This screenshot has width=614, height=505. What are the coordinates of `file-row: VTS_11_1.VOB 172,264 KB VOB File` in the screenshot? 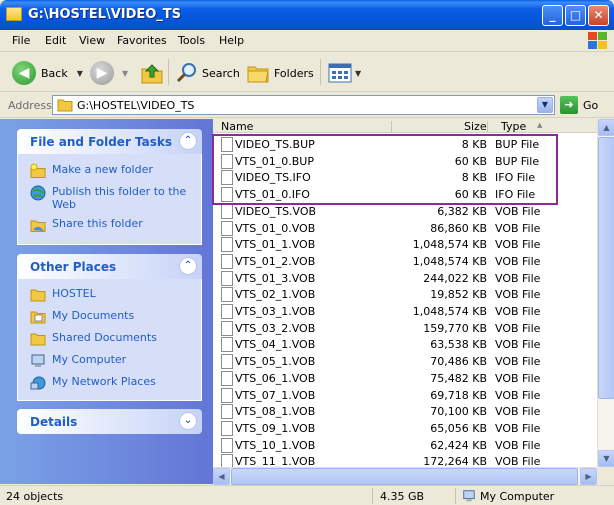 It's located at (405, 460).